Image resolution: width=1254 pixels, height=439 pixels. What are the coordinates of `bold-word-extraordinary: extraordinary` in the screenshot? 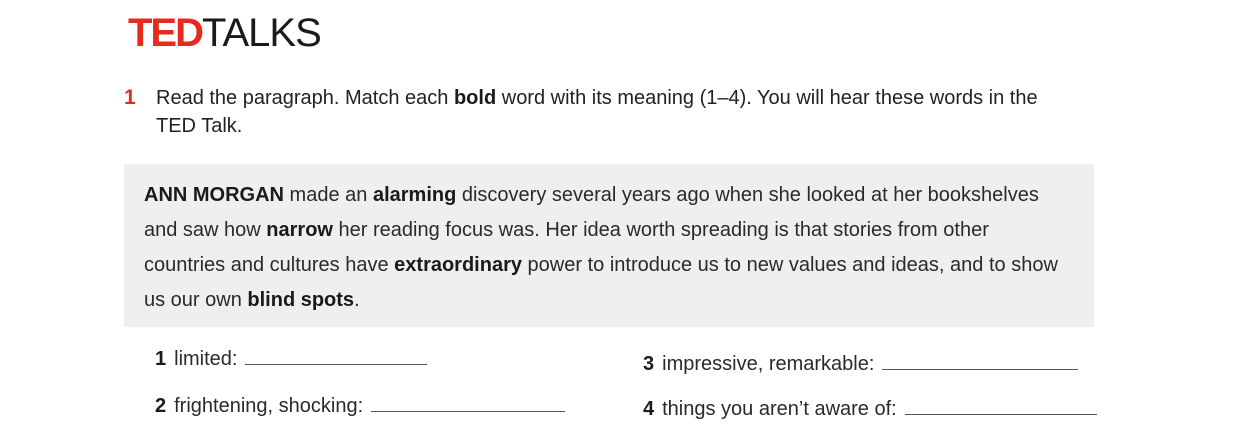 It's located at (458, 265).